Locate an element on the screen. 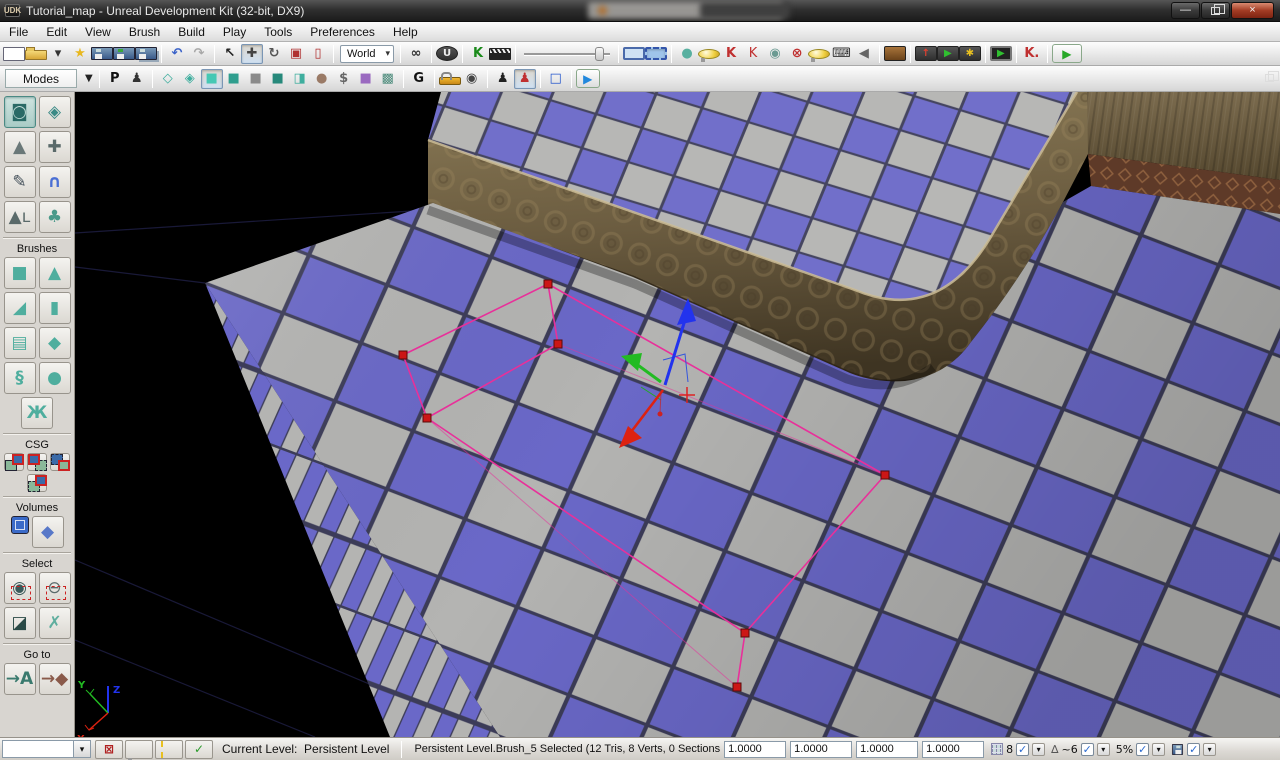 The image size is (1280, 760). lock-viewport-button is located at coordinates (449, 78).